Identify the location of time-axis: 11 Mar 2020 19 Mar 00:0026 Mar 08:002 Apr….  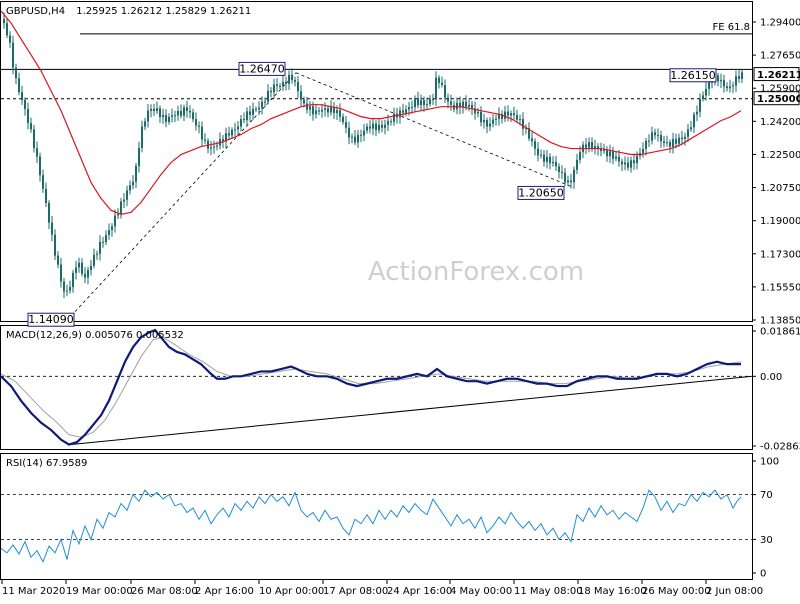
(382, 588).